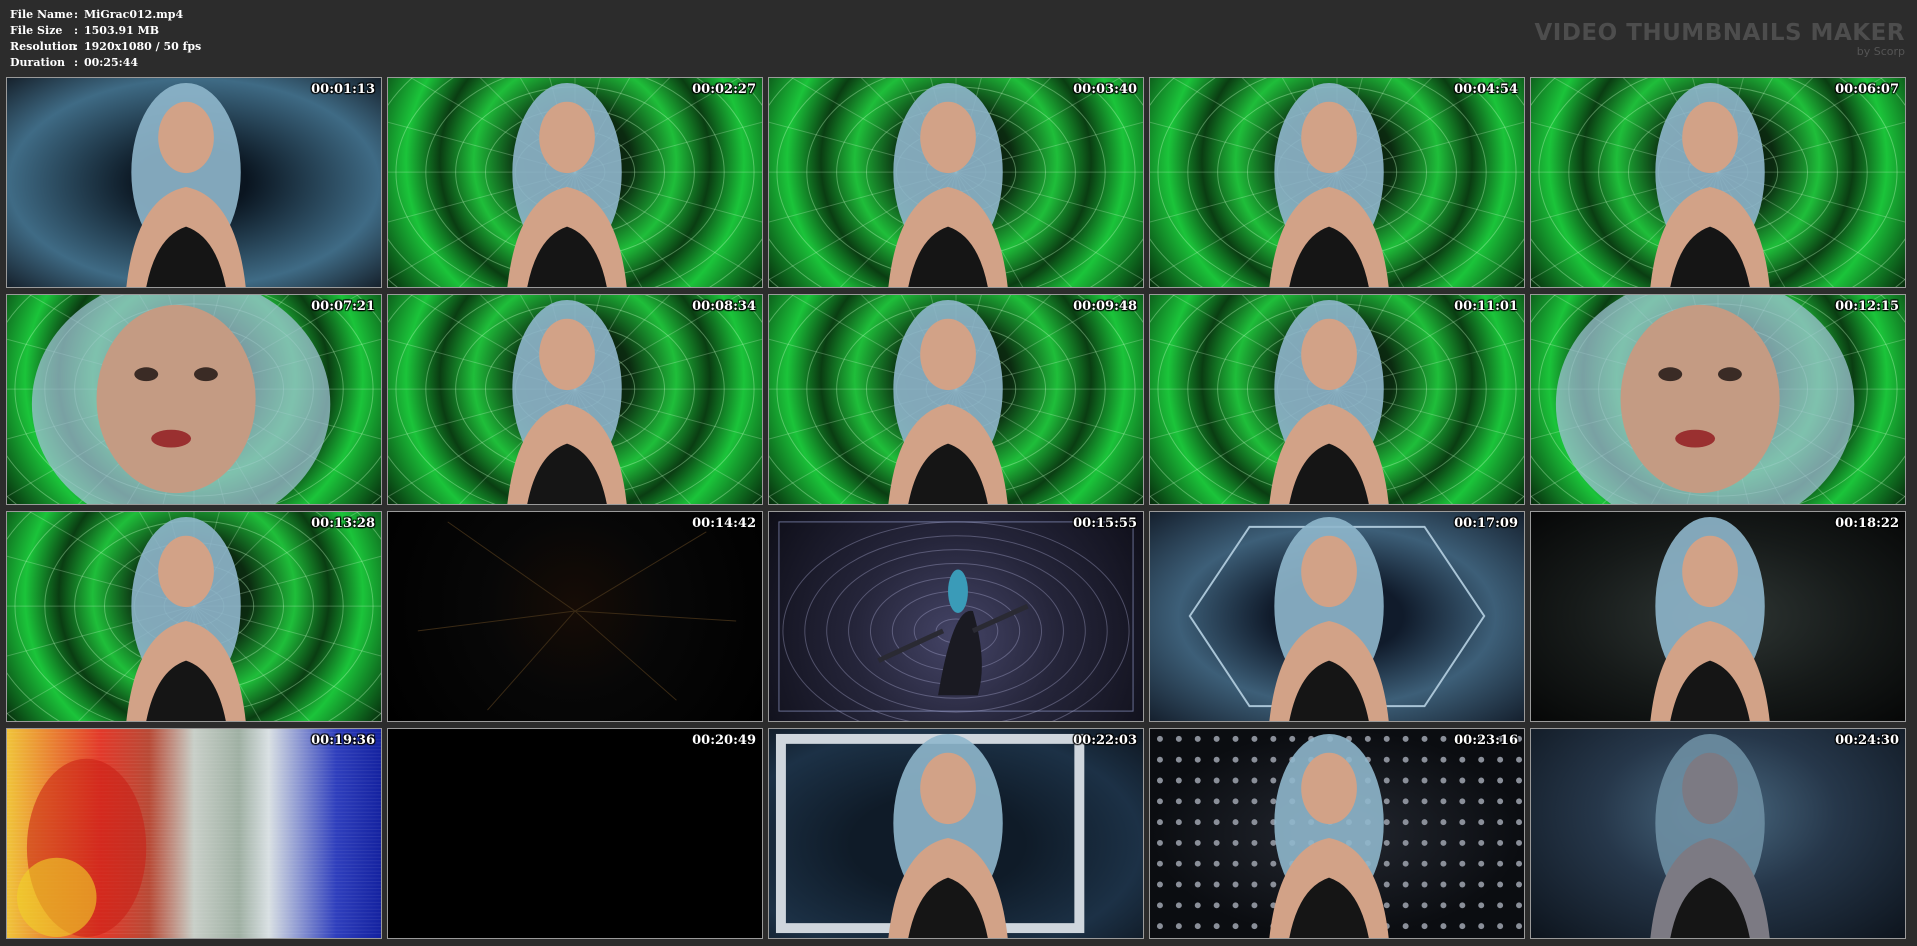 Image resolution: width=1917 pixels, height=946 pixels. Describe the element at coordinates (343, 89) in the screenshot. I see `thumbnail-timestamp: 00:01:13` at that location.